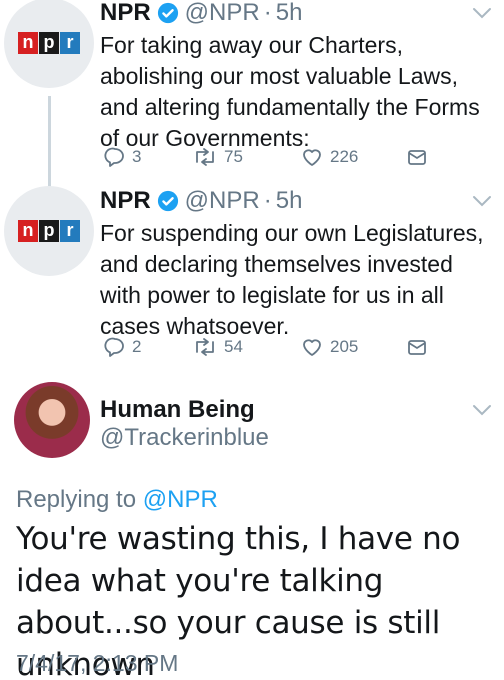 Image resolution: width=504 pixels, height=680 pixels. Describe the element at coordinates (329, 347) in the screenshot. I see `like-button: 205` at that location.